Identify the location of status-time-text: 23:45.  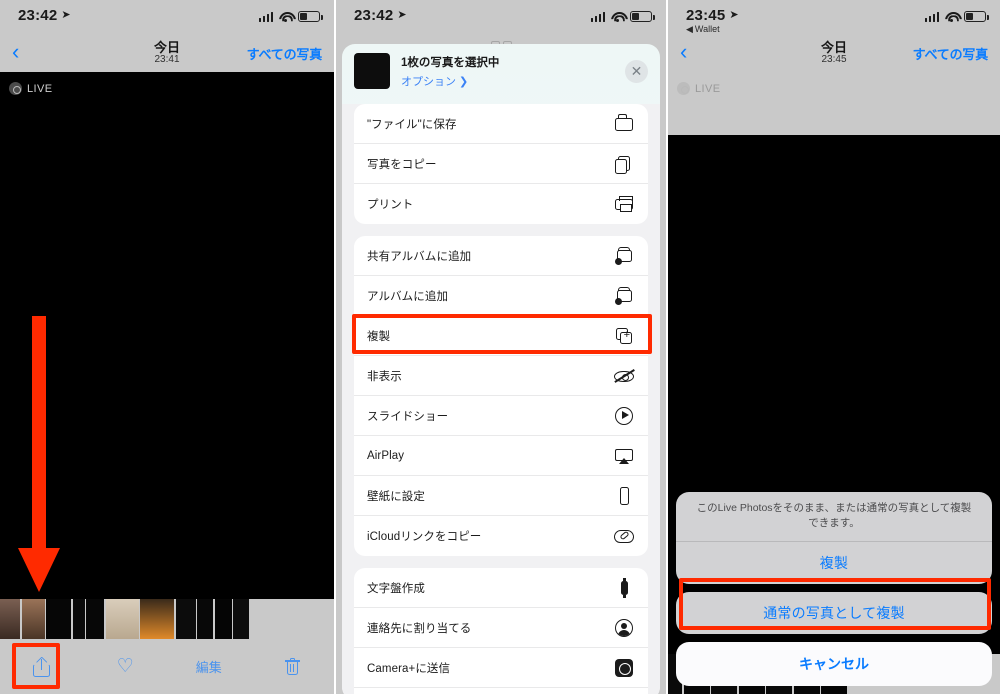
(706, 15).